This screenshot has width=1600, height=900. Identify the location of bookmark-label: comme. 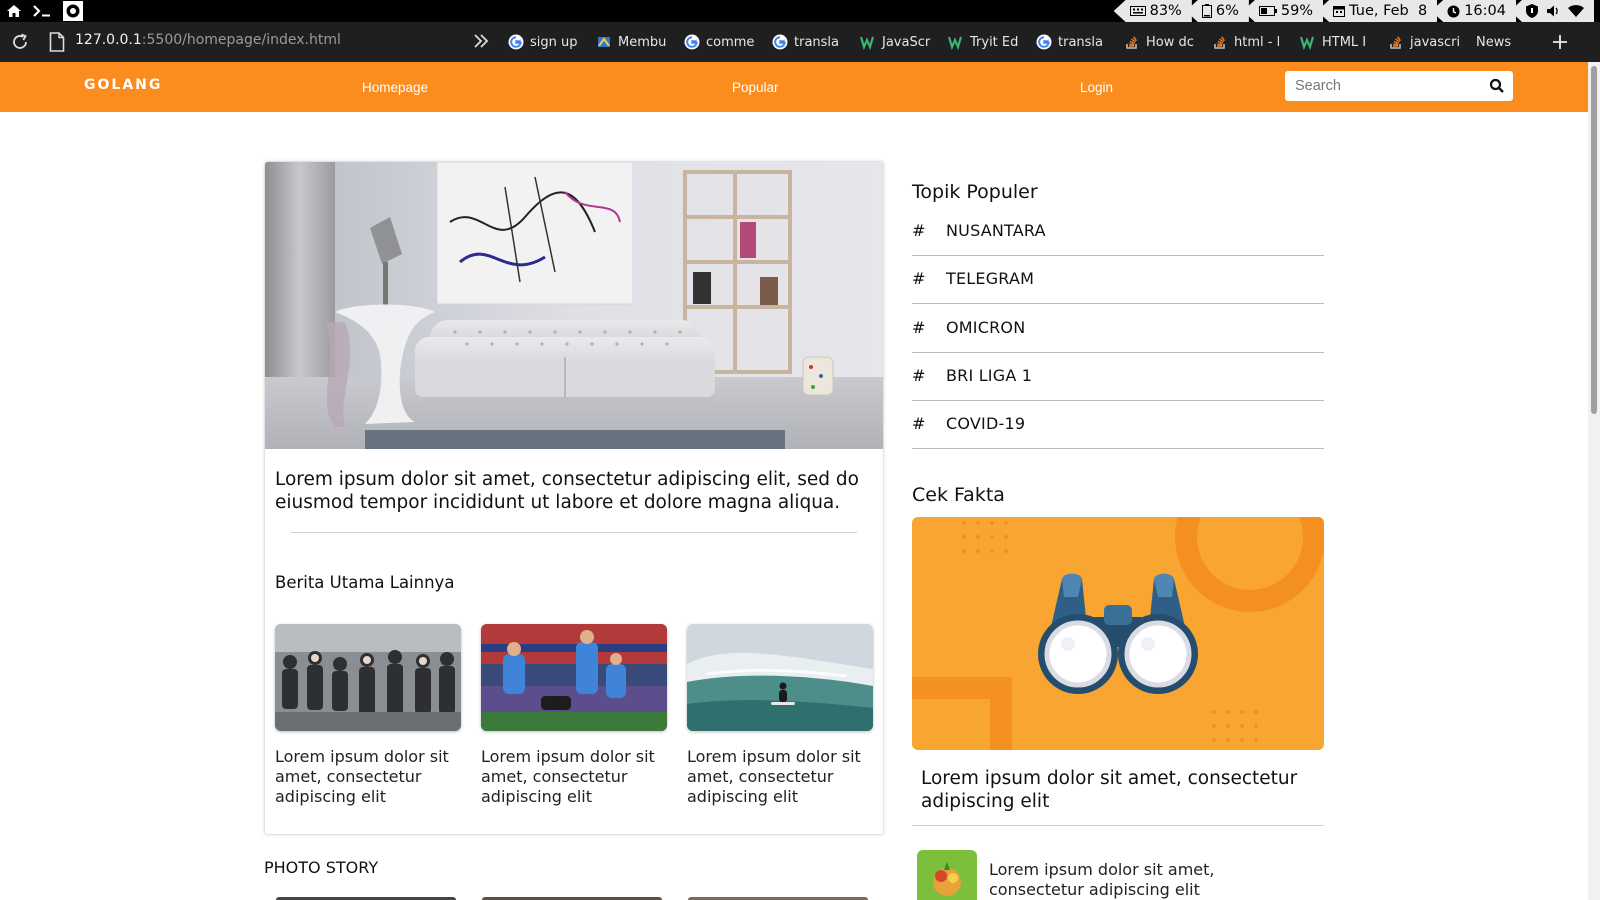
(730, 42).